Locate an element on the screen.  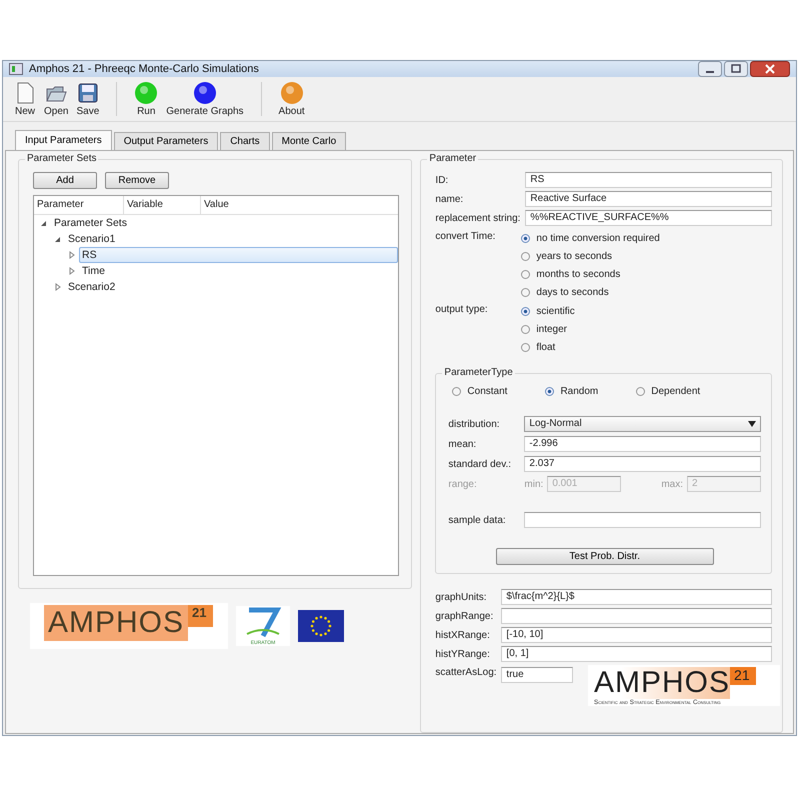
eu-flag-icon is located at coordinates (321, 626).